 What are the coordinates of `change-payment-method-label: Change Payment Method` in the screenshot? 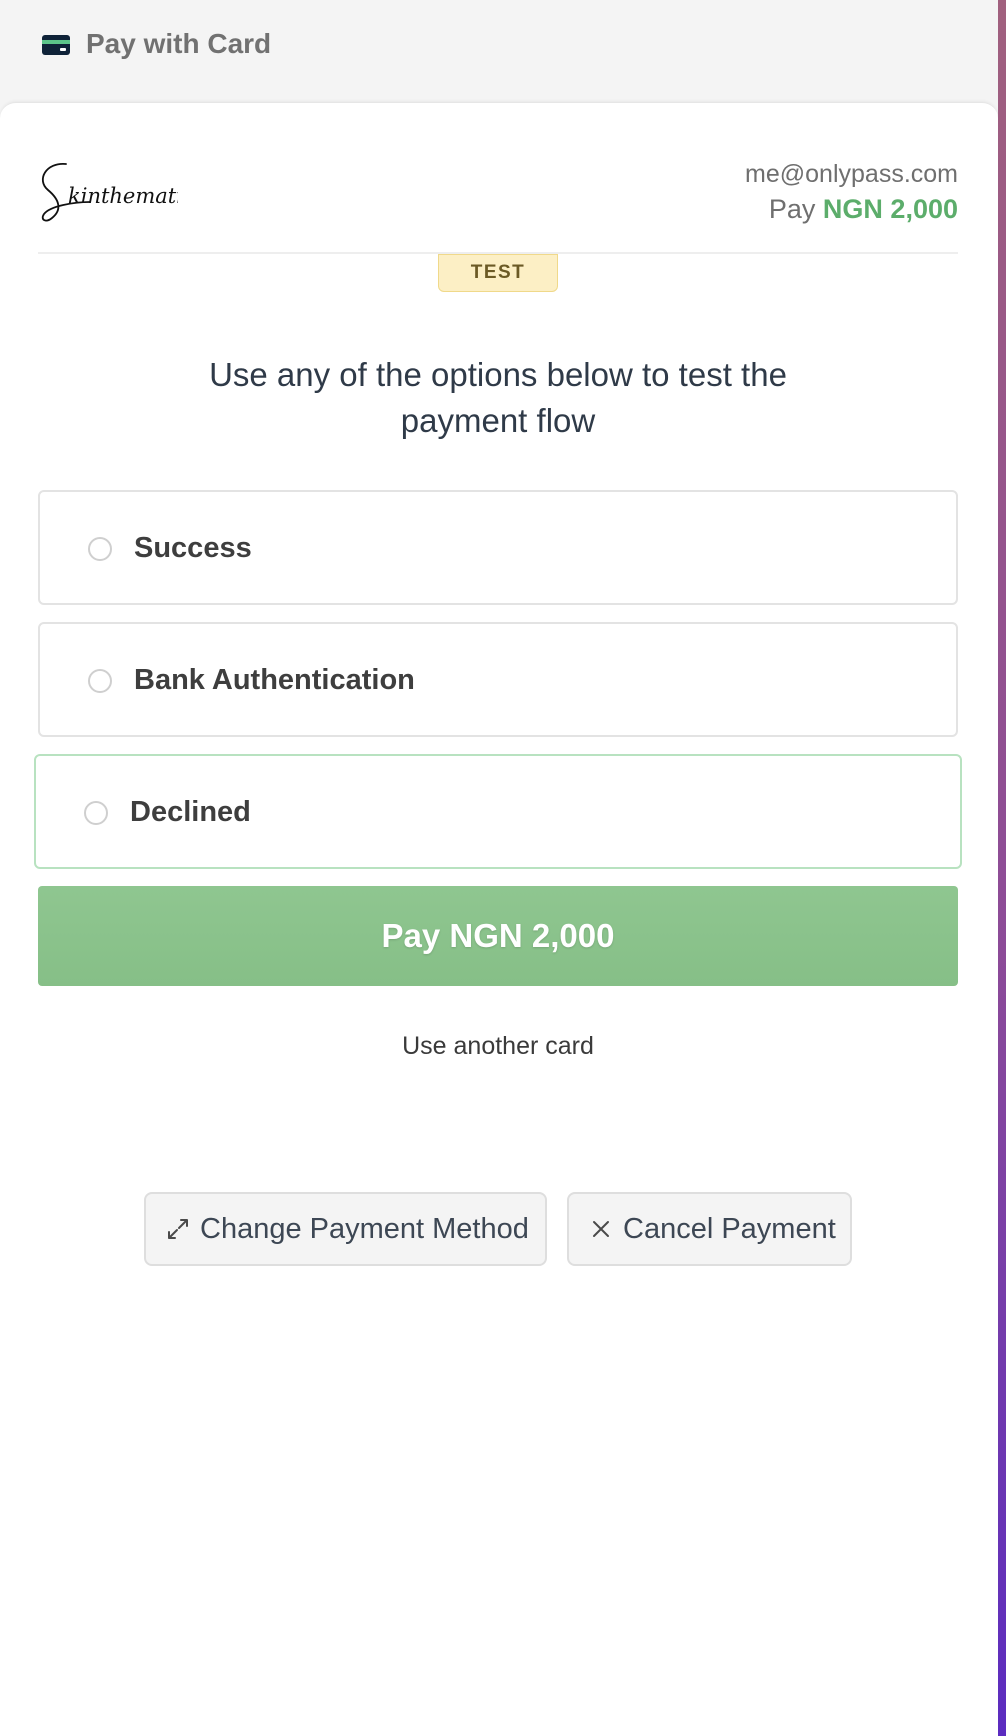 It's located at (364, 1228).